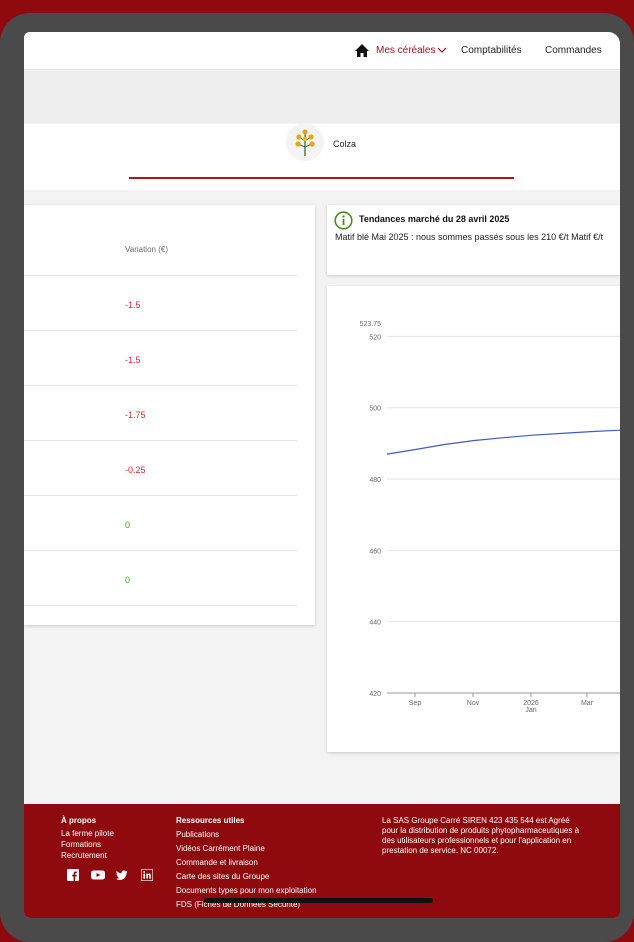 Image resolution: width=634 pixels, height=942 pixels. What do you see at coordinates (344, 144) in the screenshot?
I see `crop-name-label: Colza` at bounding box center [344, 144].